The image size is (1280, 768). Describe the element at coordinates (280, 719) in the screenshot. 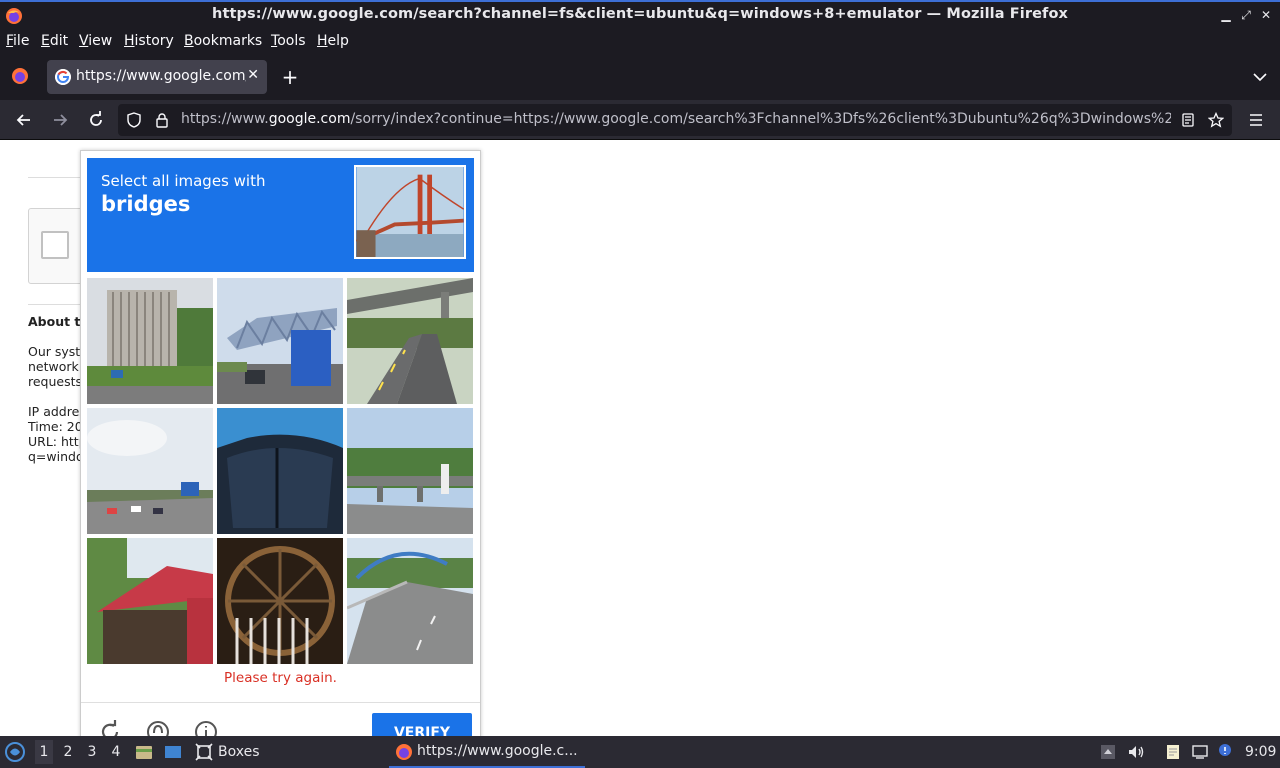

I see `captcha-footer: VERIFY` at that location.